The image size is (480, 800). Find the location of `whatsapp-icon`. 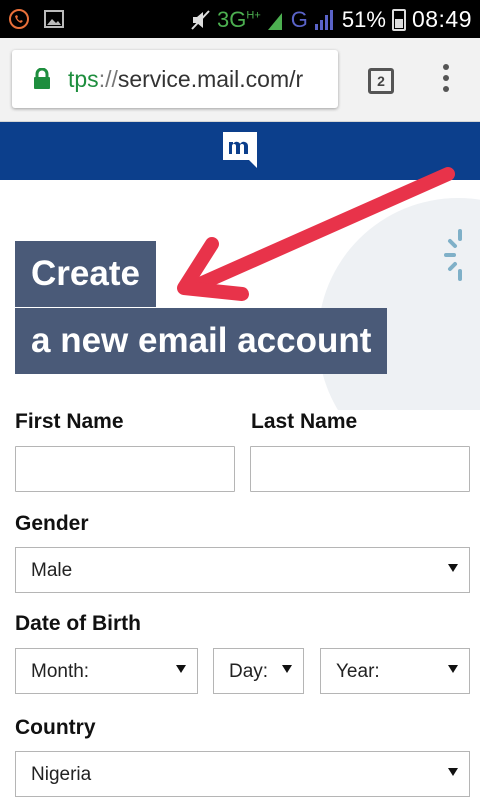

whatsapp-icon is located at coordinates (19, 19).